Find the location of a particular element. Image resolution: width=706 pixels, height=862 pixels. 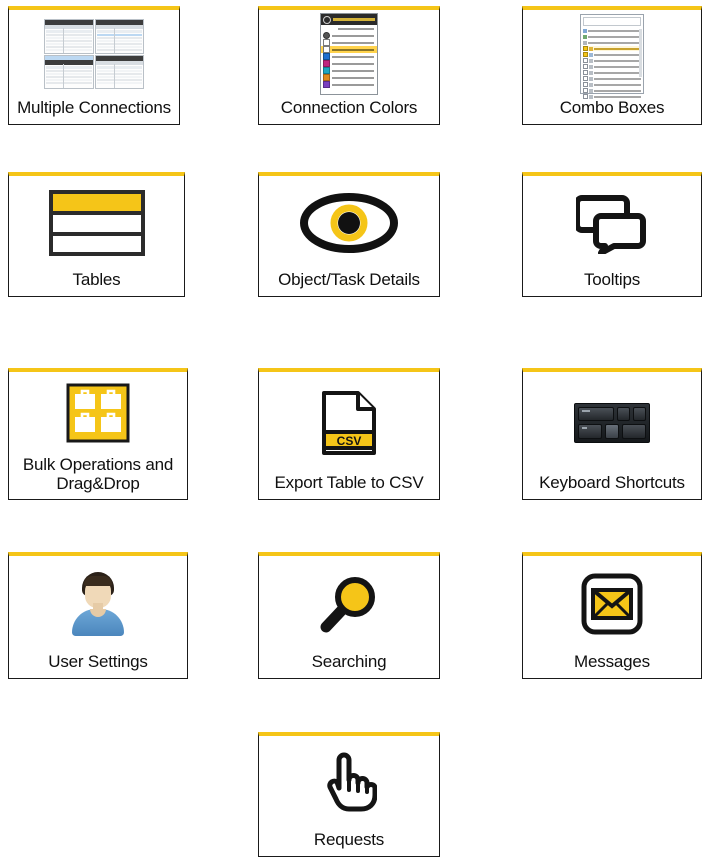

card-keyboard-shortcuts: Keyboard Shortcuts is located at coordinates (612, 434).